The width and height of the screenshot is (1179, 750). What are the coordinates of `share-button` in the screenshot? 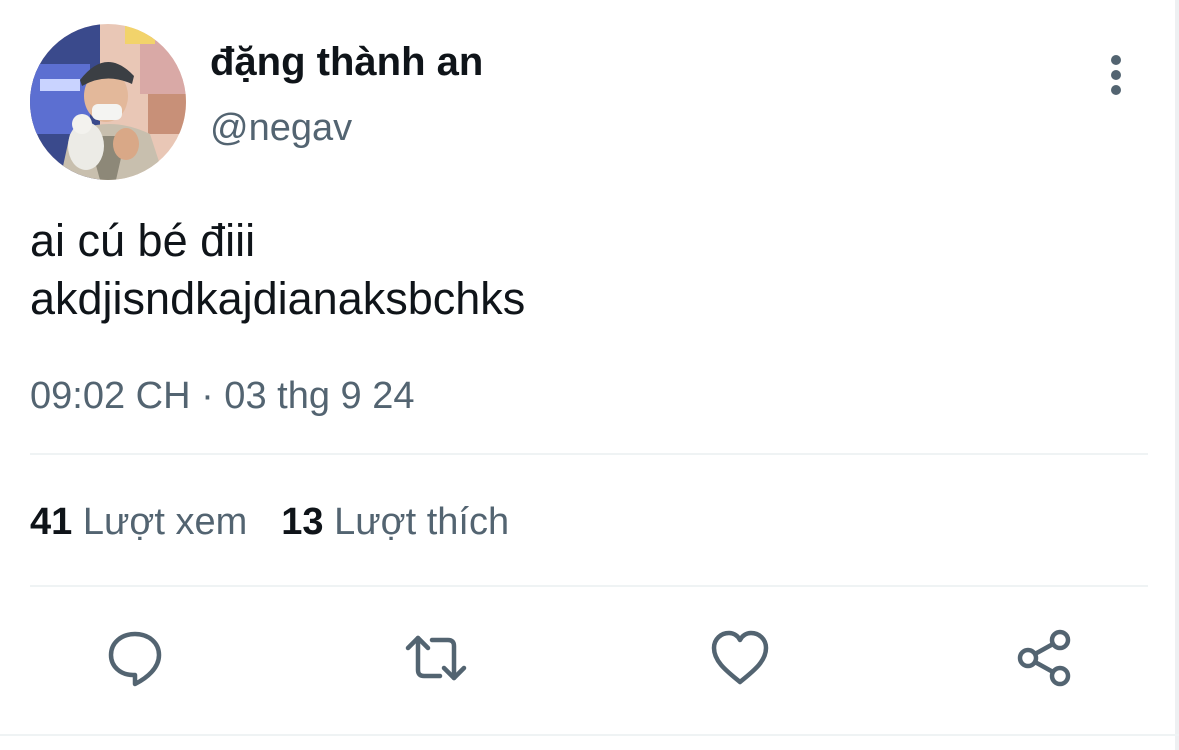 It's located at (1044, 658).